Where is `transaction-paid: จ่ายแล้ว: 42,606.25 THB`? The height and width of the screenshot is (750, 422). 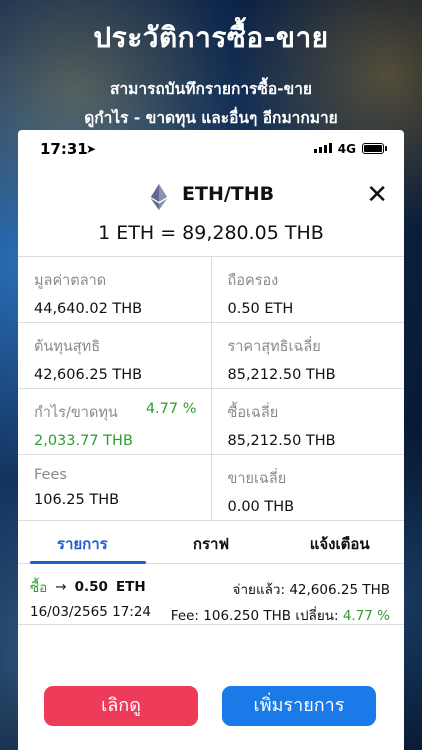 transaction-paid: จ่ายแล้ว: 42,606.25 THB is located at coordinates (311, 590).